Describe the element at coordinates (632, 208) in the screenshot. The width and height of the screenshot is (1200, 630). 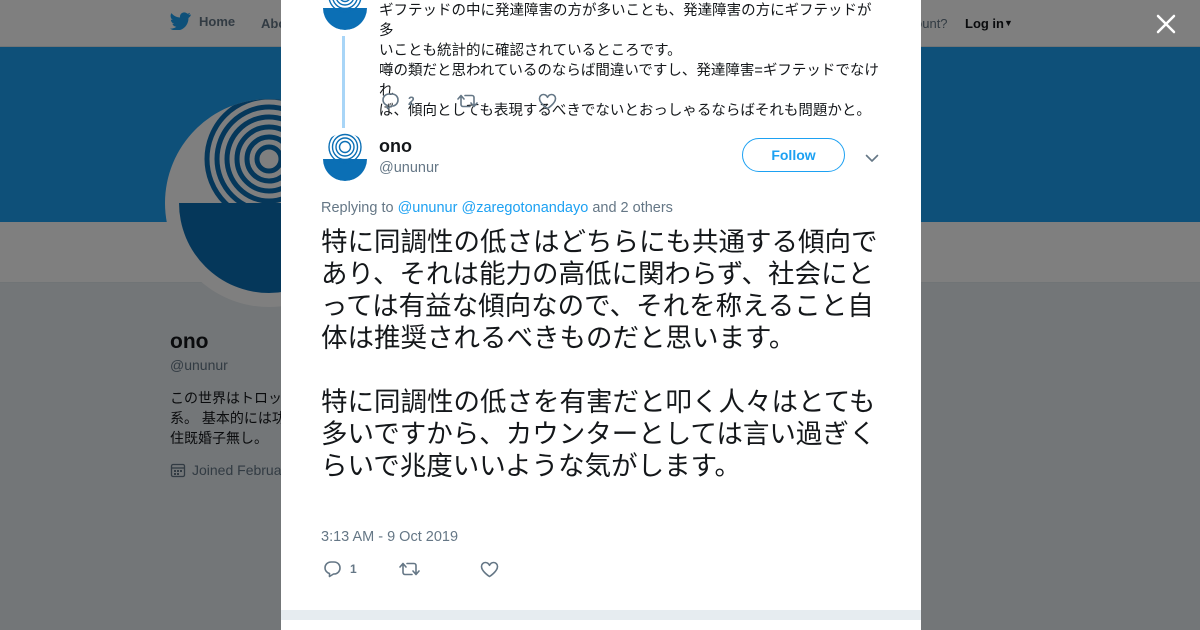
I see `replying-others: and 2 others` at that location.